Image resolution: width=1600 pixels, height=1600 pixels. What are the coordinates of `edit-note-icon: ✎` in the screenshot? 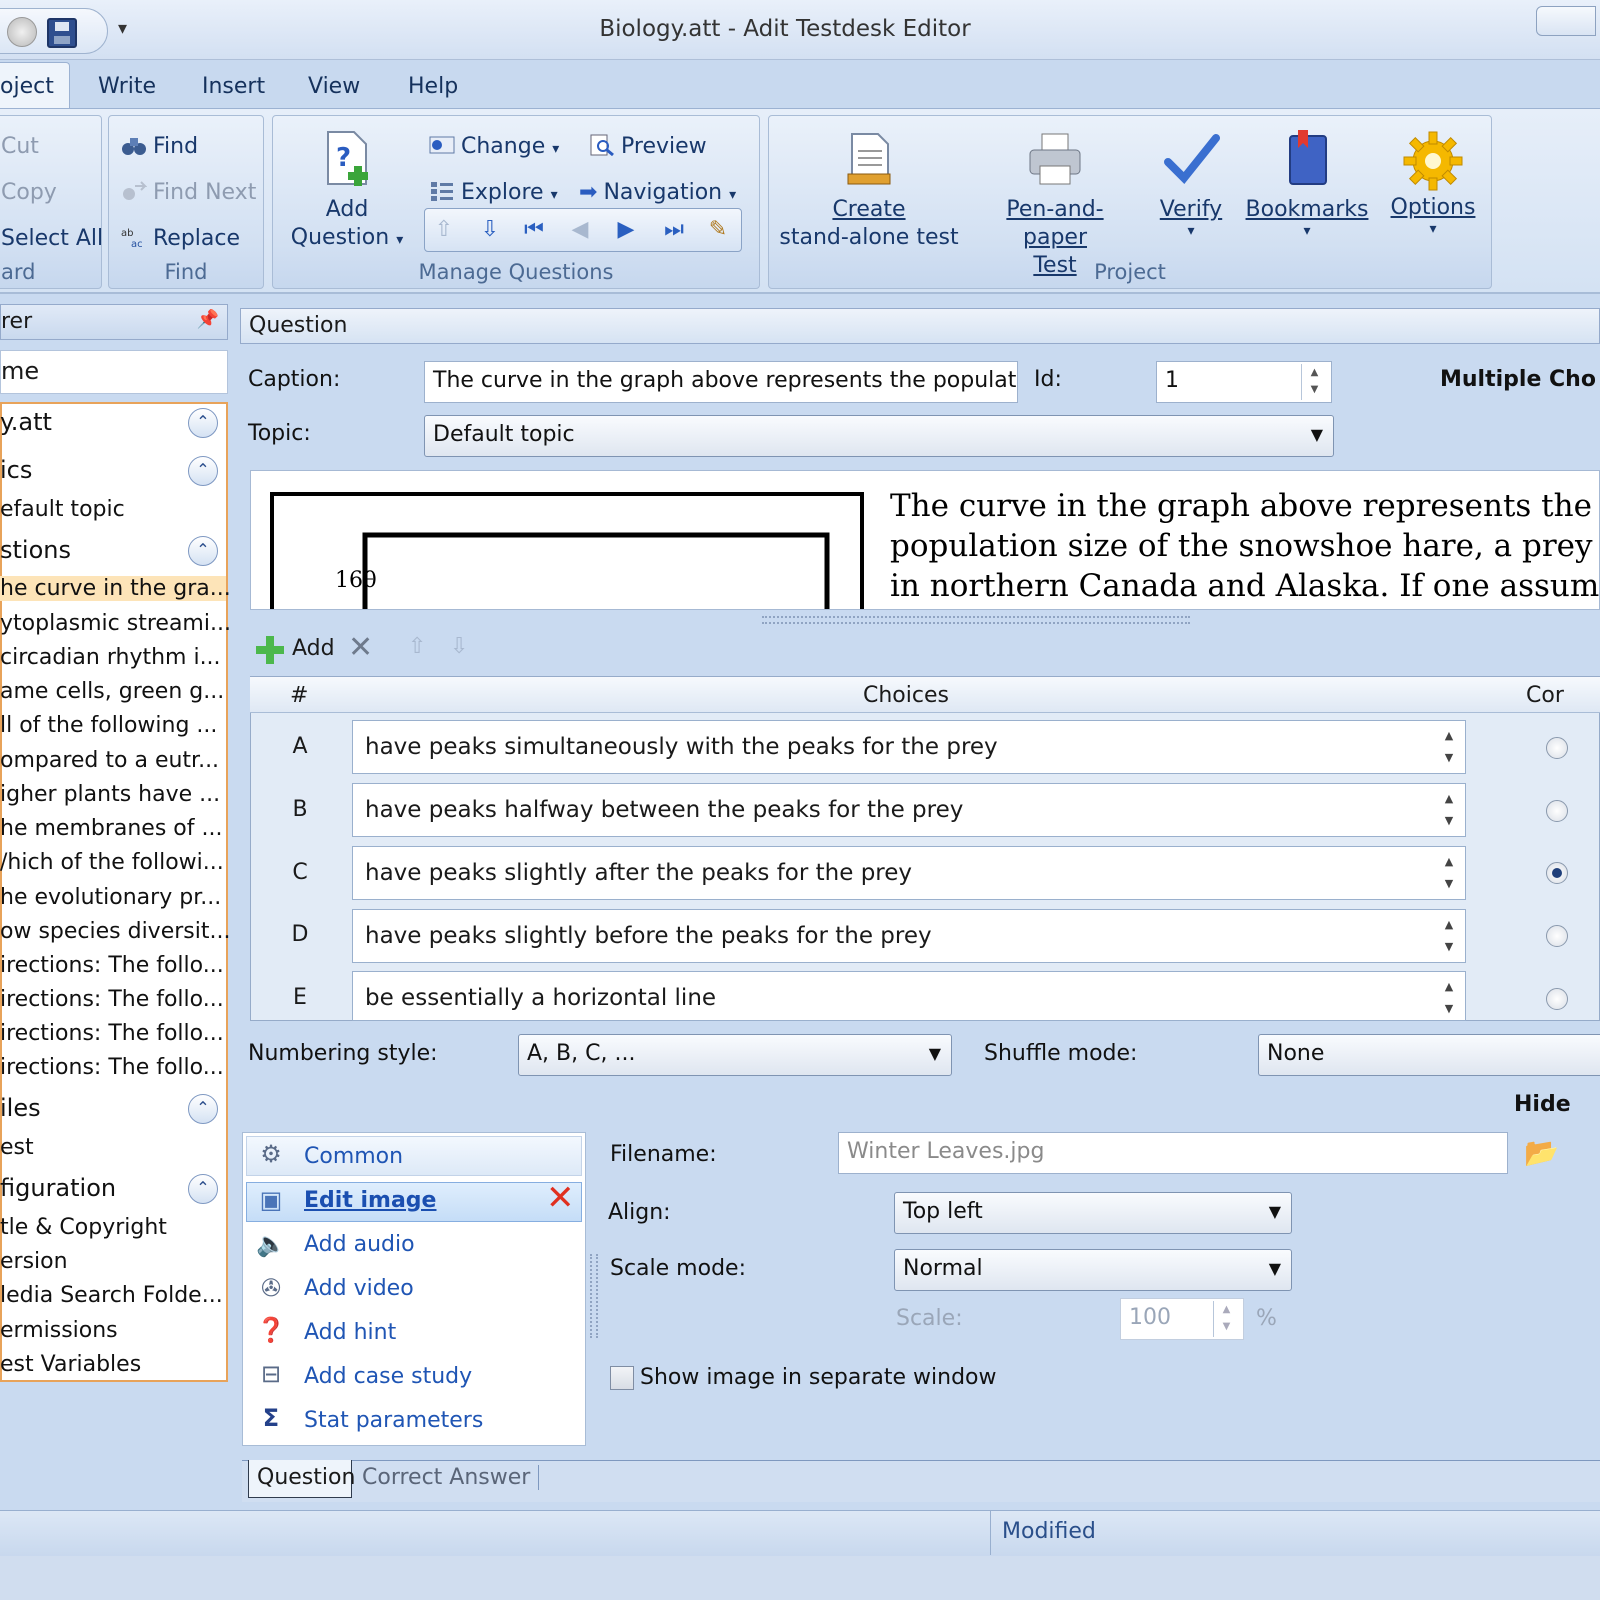 It's located at (718, 230).